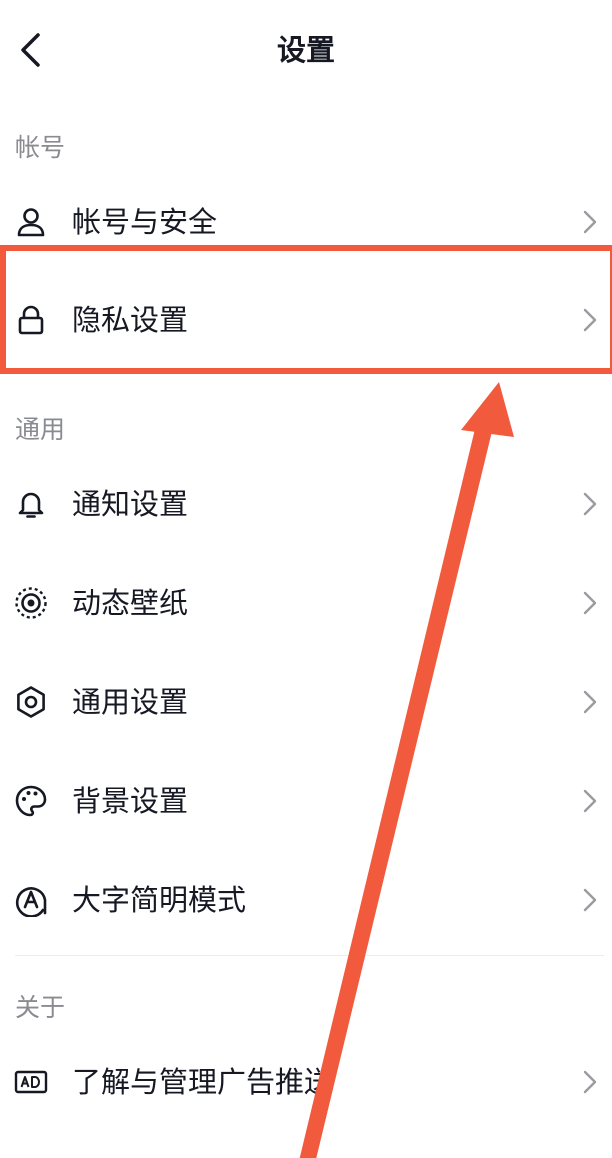 The height and width of the screenshot is (1158, 612). What do you see at coordinates (145, 222) in the screenshot?
I see `settings-item-label: 帐号与安全` at bounding box center [145, 222].